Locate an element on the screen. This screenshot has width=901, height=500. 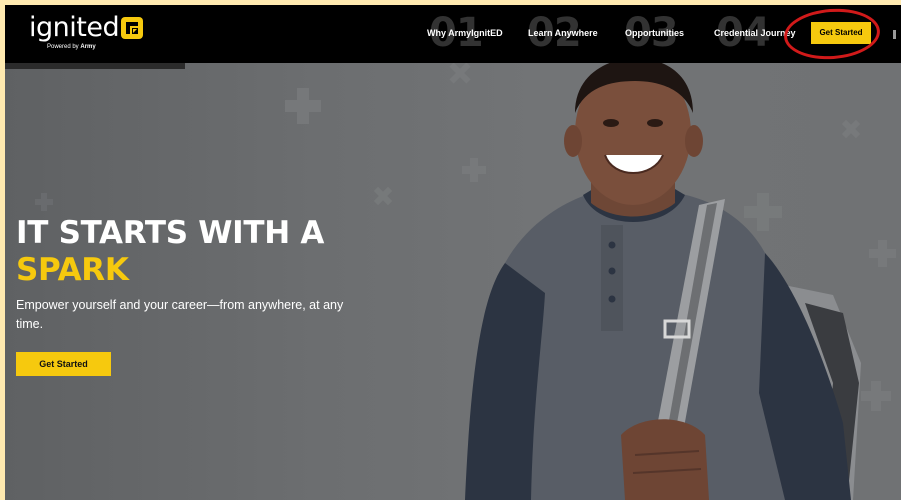
logo-tagline-prefix: Powered by is located at coordinates (63, 47).